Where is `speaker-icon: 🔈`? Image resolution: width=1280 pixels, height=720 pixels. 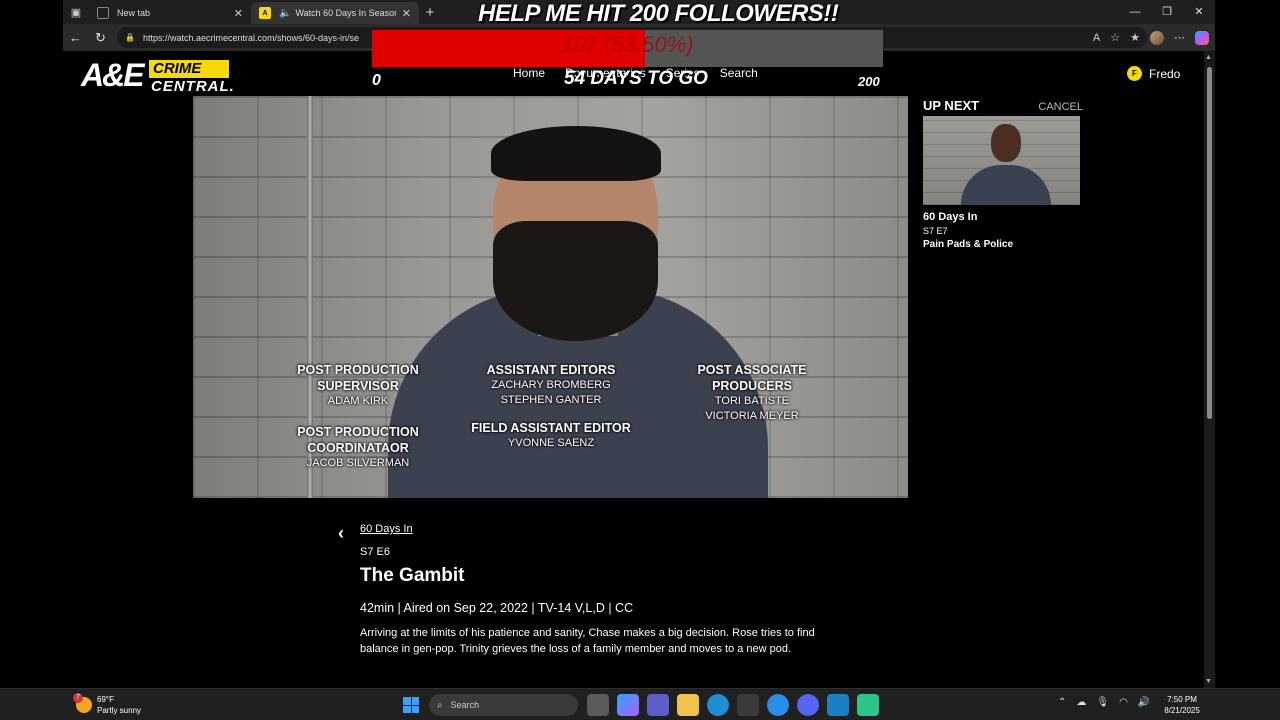
speaker-icon: 🔈 is located at coordinates (285, 13).